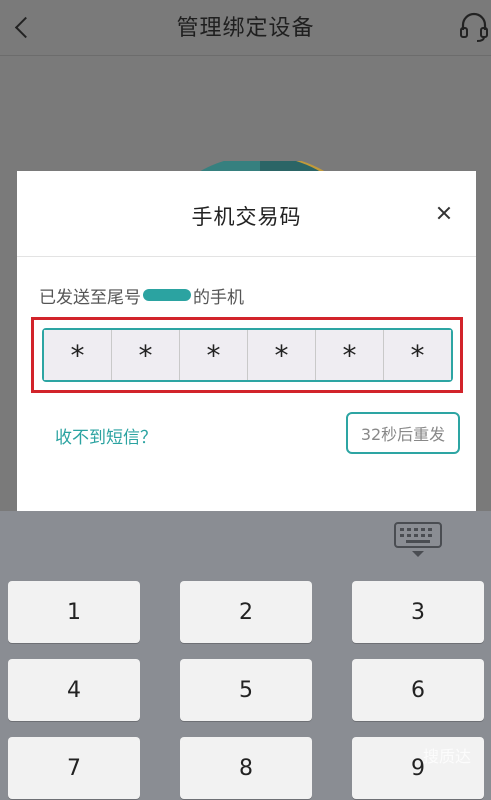 The image size is (491, 800). Describe the element at coordinates (246, 768) in the screenshot. I see `key-8: 8` at that location.